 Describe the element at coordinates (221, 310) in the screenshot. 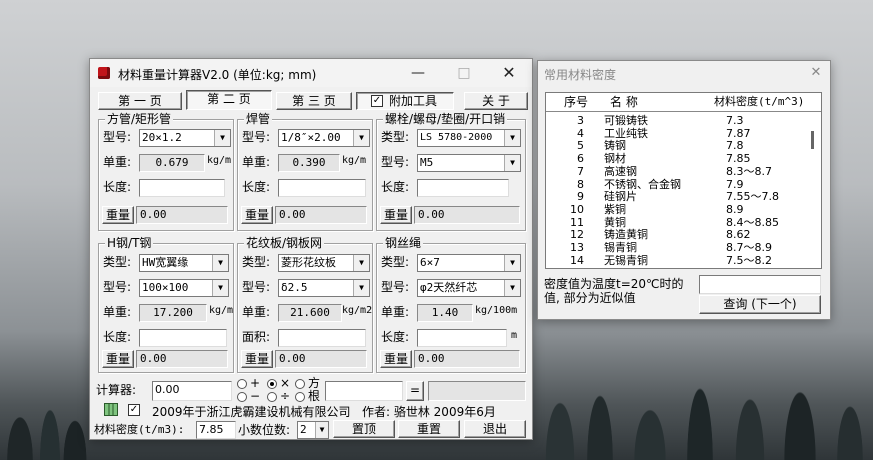

I see `h-steel-unit: kg/m` at that location.